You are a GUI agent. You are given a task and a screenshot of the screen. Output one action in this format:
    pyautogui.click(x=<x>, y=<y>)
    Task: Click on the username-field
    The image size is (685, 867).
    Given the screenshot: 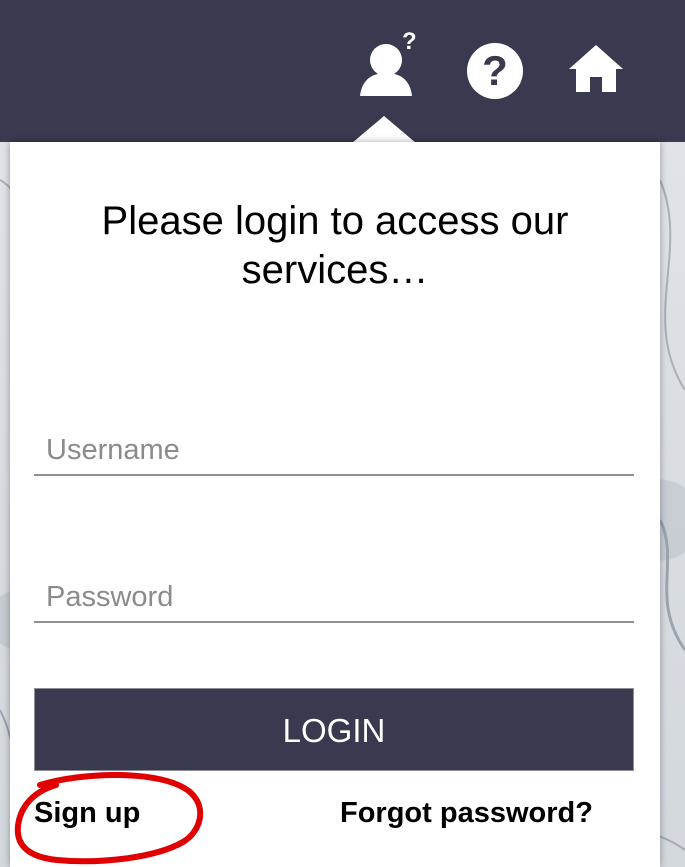 What is the action you would take?
    pyautogui.click(x=334, y=451)
    